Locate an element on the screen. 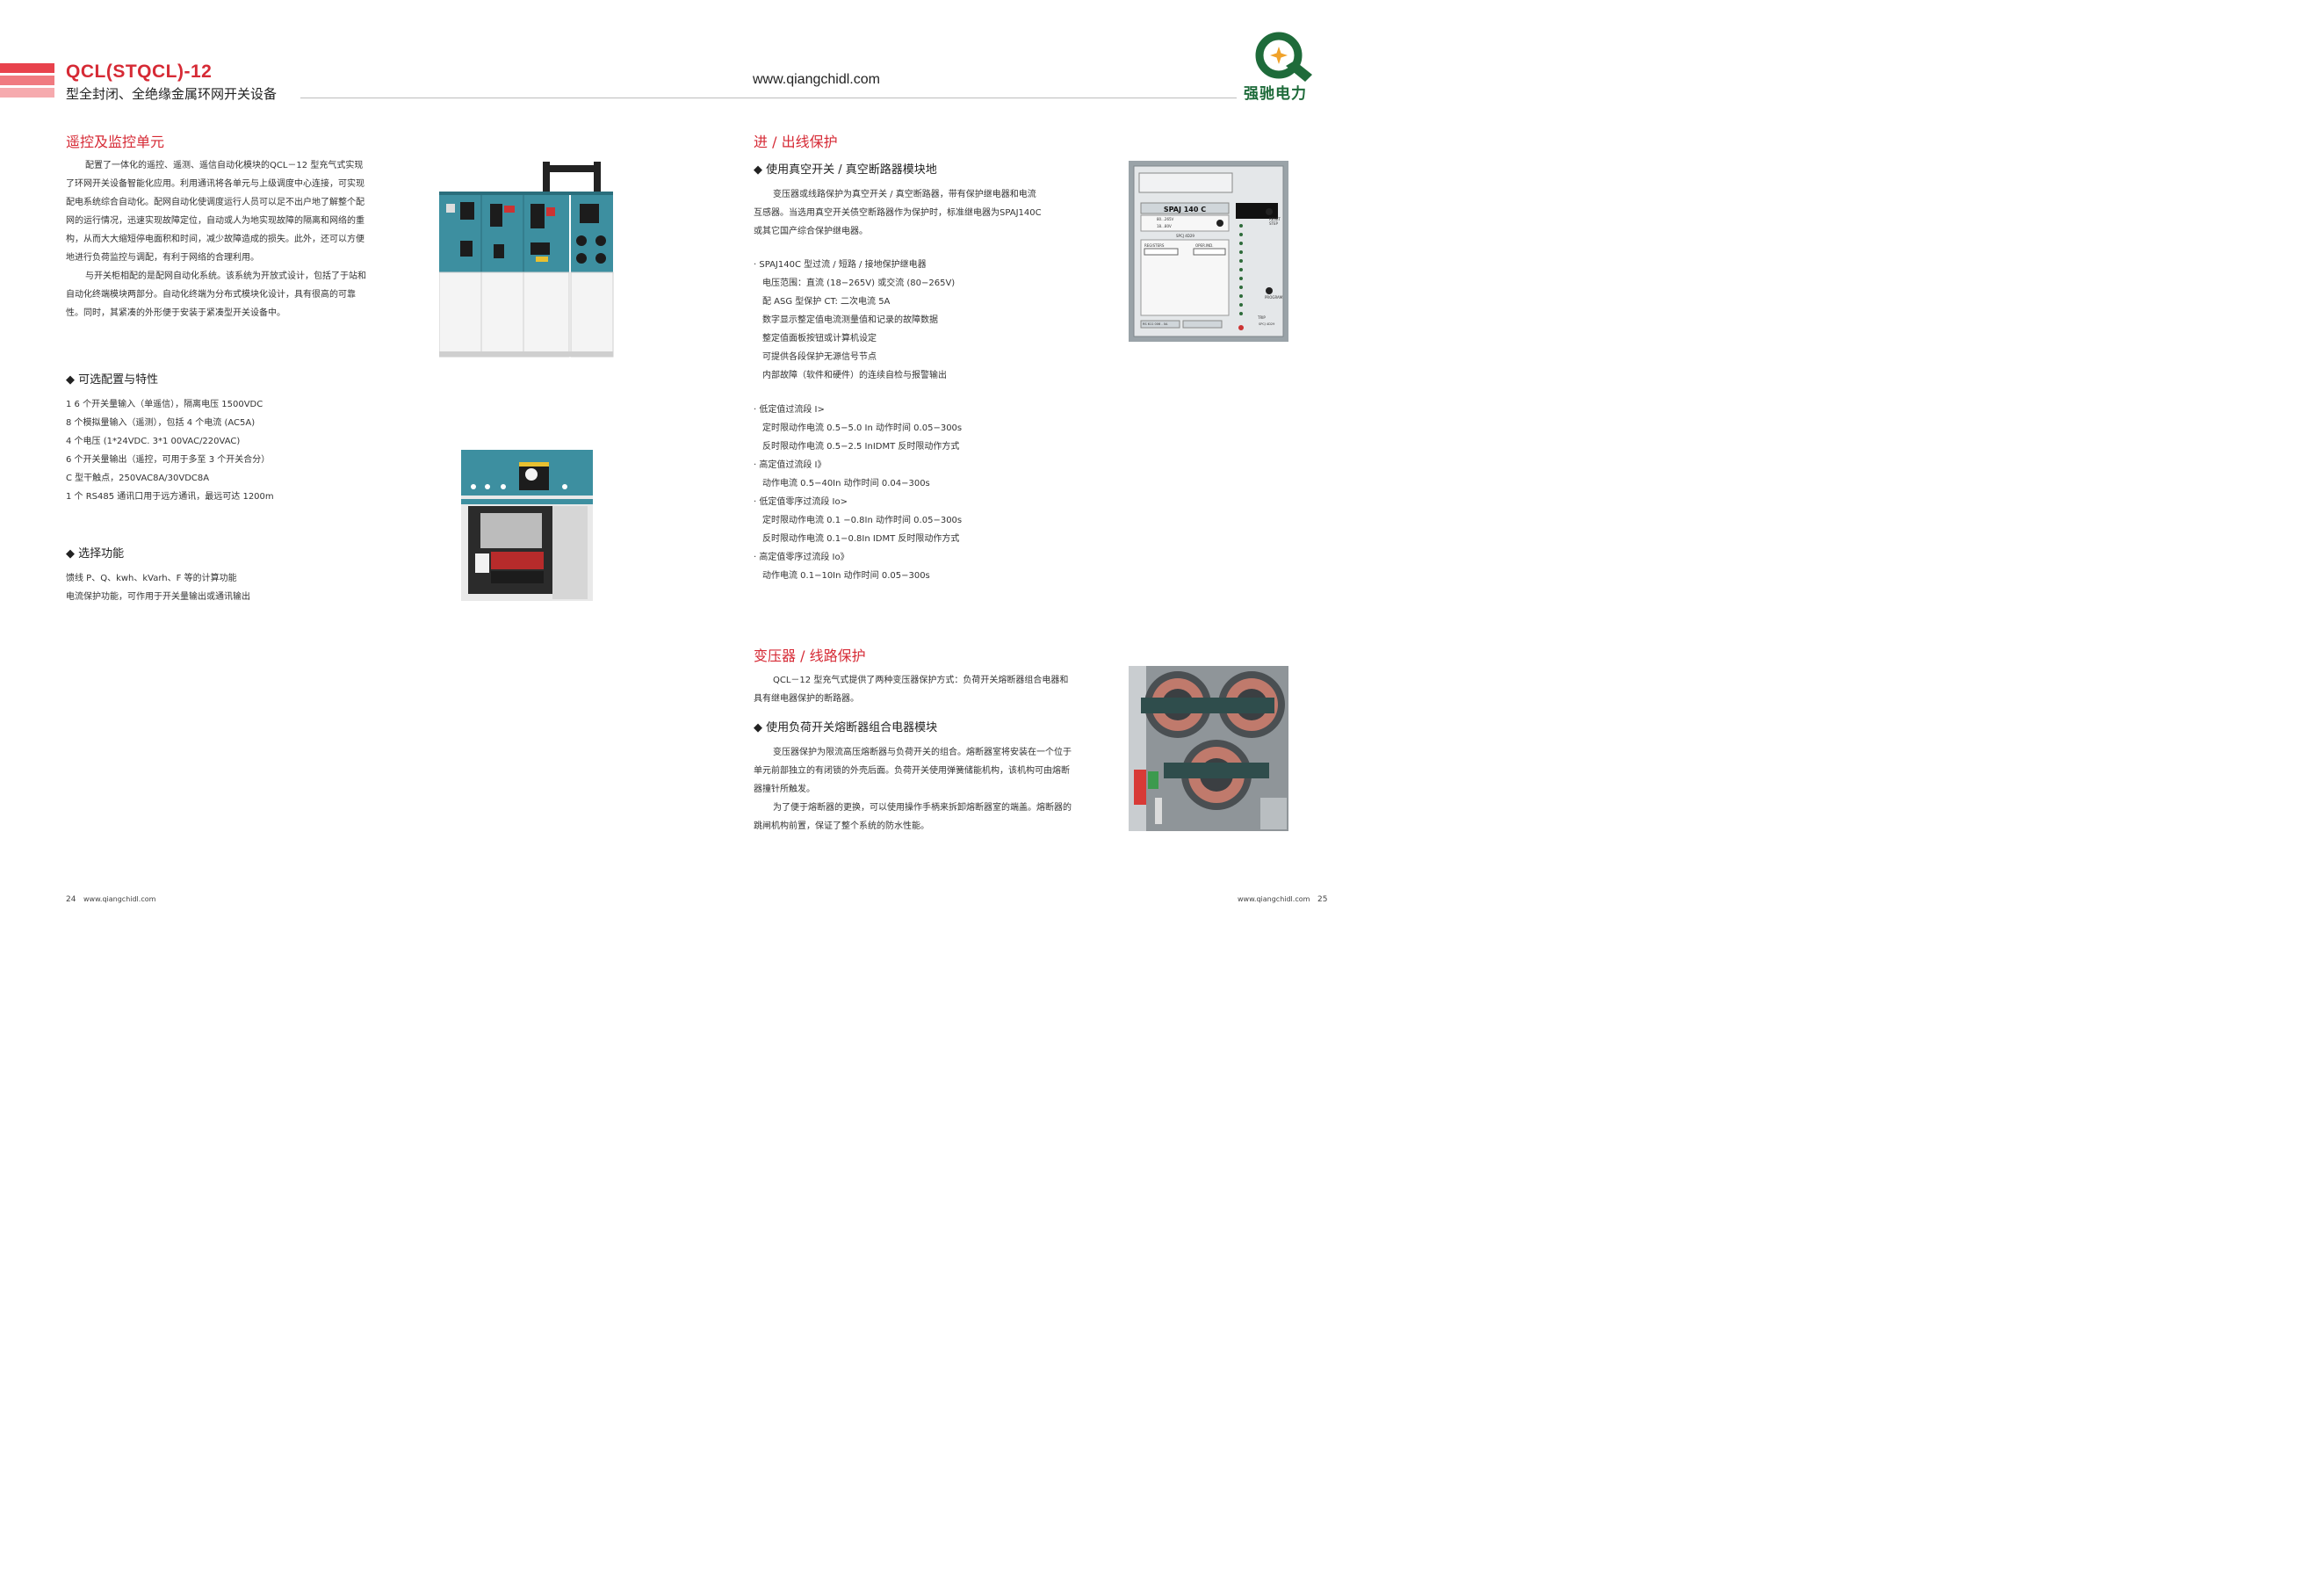 The width and height of the screenshot is (2324, 1577). section-title-remote: 遥控及监控单元 is located at coordinates (115, 142).